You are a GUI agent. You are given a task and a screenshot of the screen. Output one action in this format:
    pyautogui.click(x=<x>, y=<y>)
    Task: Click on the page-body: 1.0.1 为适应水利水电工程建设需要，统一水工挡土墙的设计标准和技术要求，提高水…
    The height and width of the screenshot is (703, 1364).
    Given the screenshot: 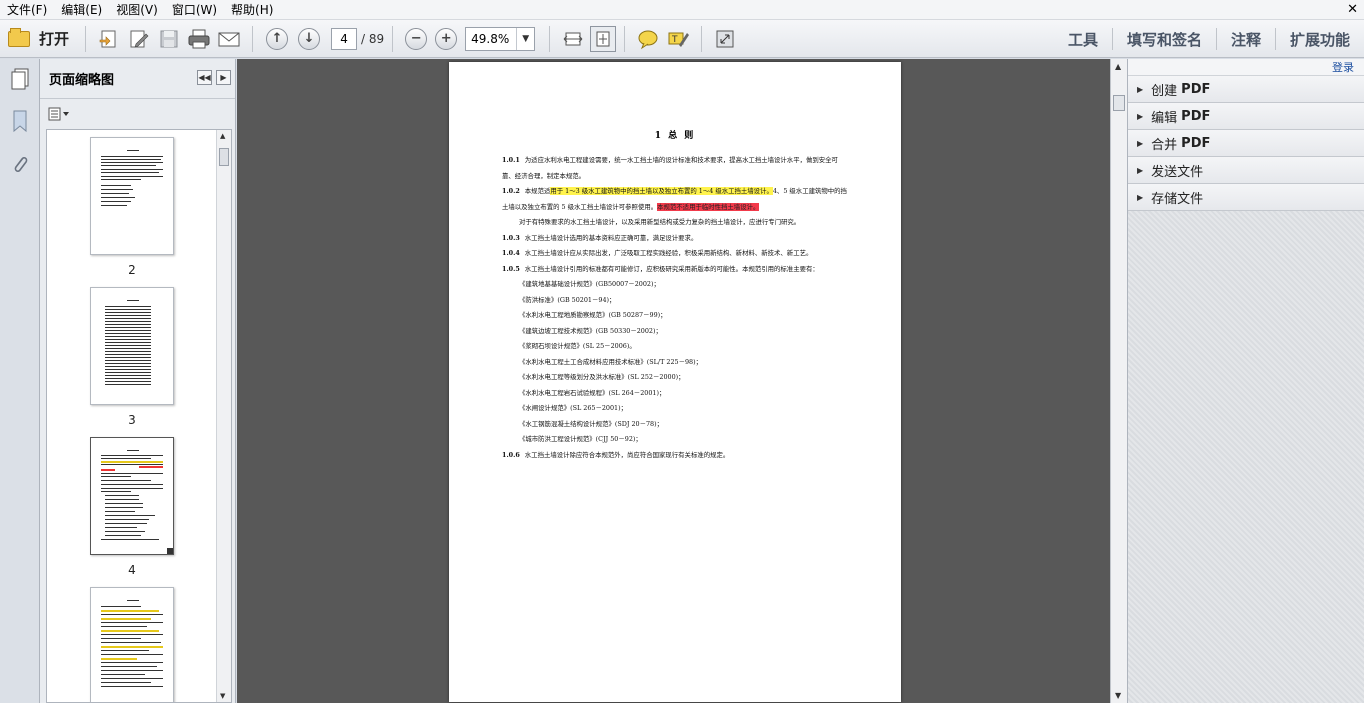 What is the action you would take?
    pyautogui.click(x=675, y=308)
    